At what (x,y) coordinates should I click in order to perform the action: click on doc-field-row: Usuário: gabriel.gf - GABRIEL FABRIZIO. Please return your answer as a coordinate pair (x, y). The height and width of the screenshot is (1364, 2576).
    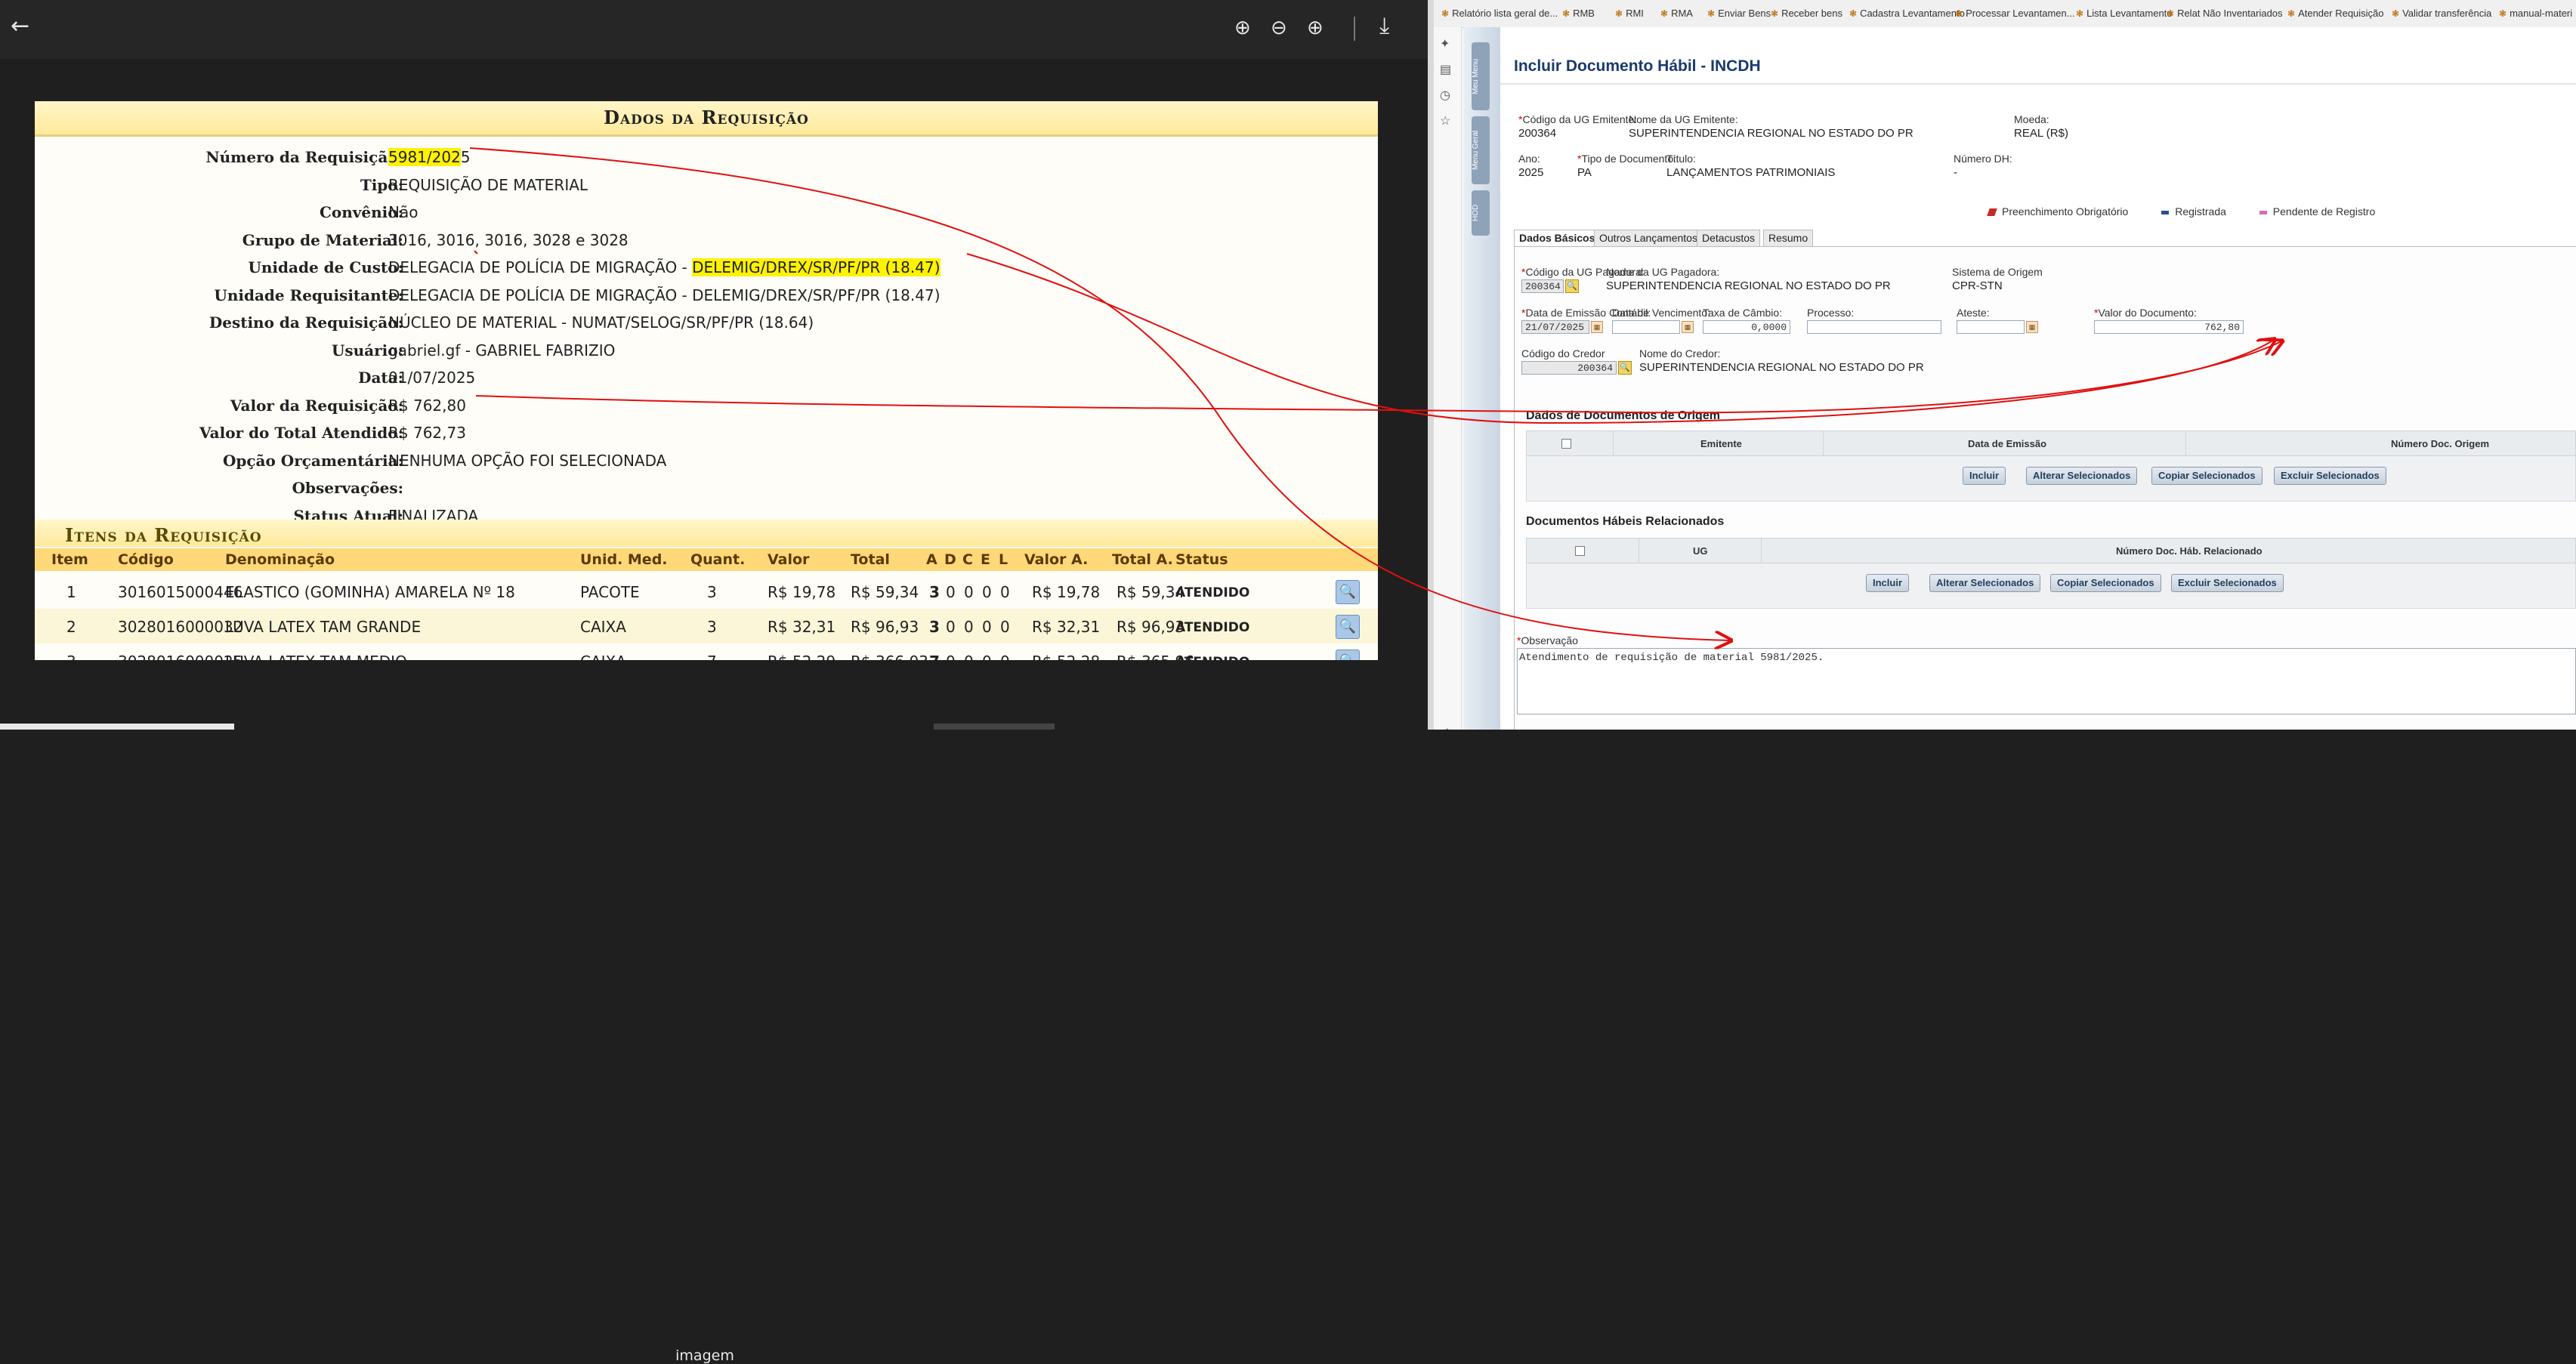
    Looking at the image, I should click on (706, 351).